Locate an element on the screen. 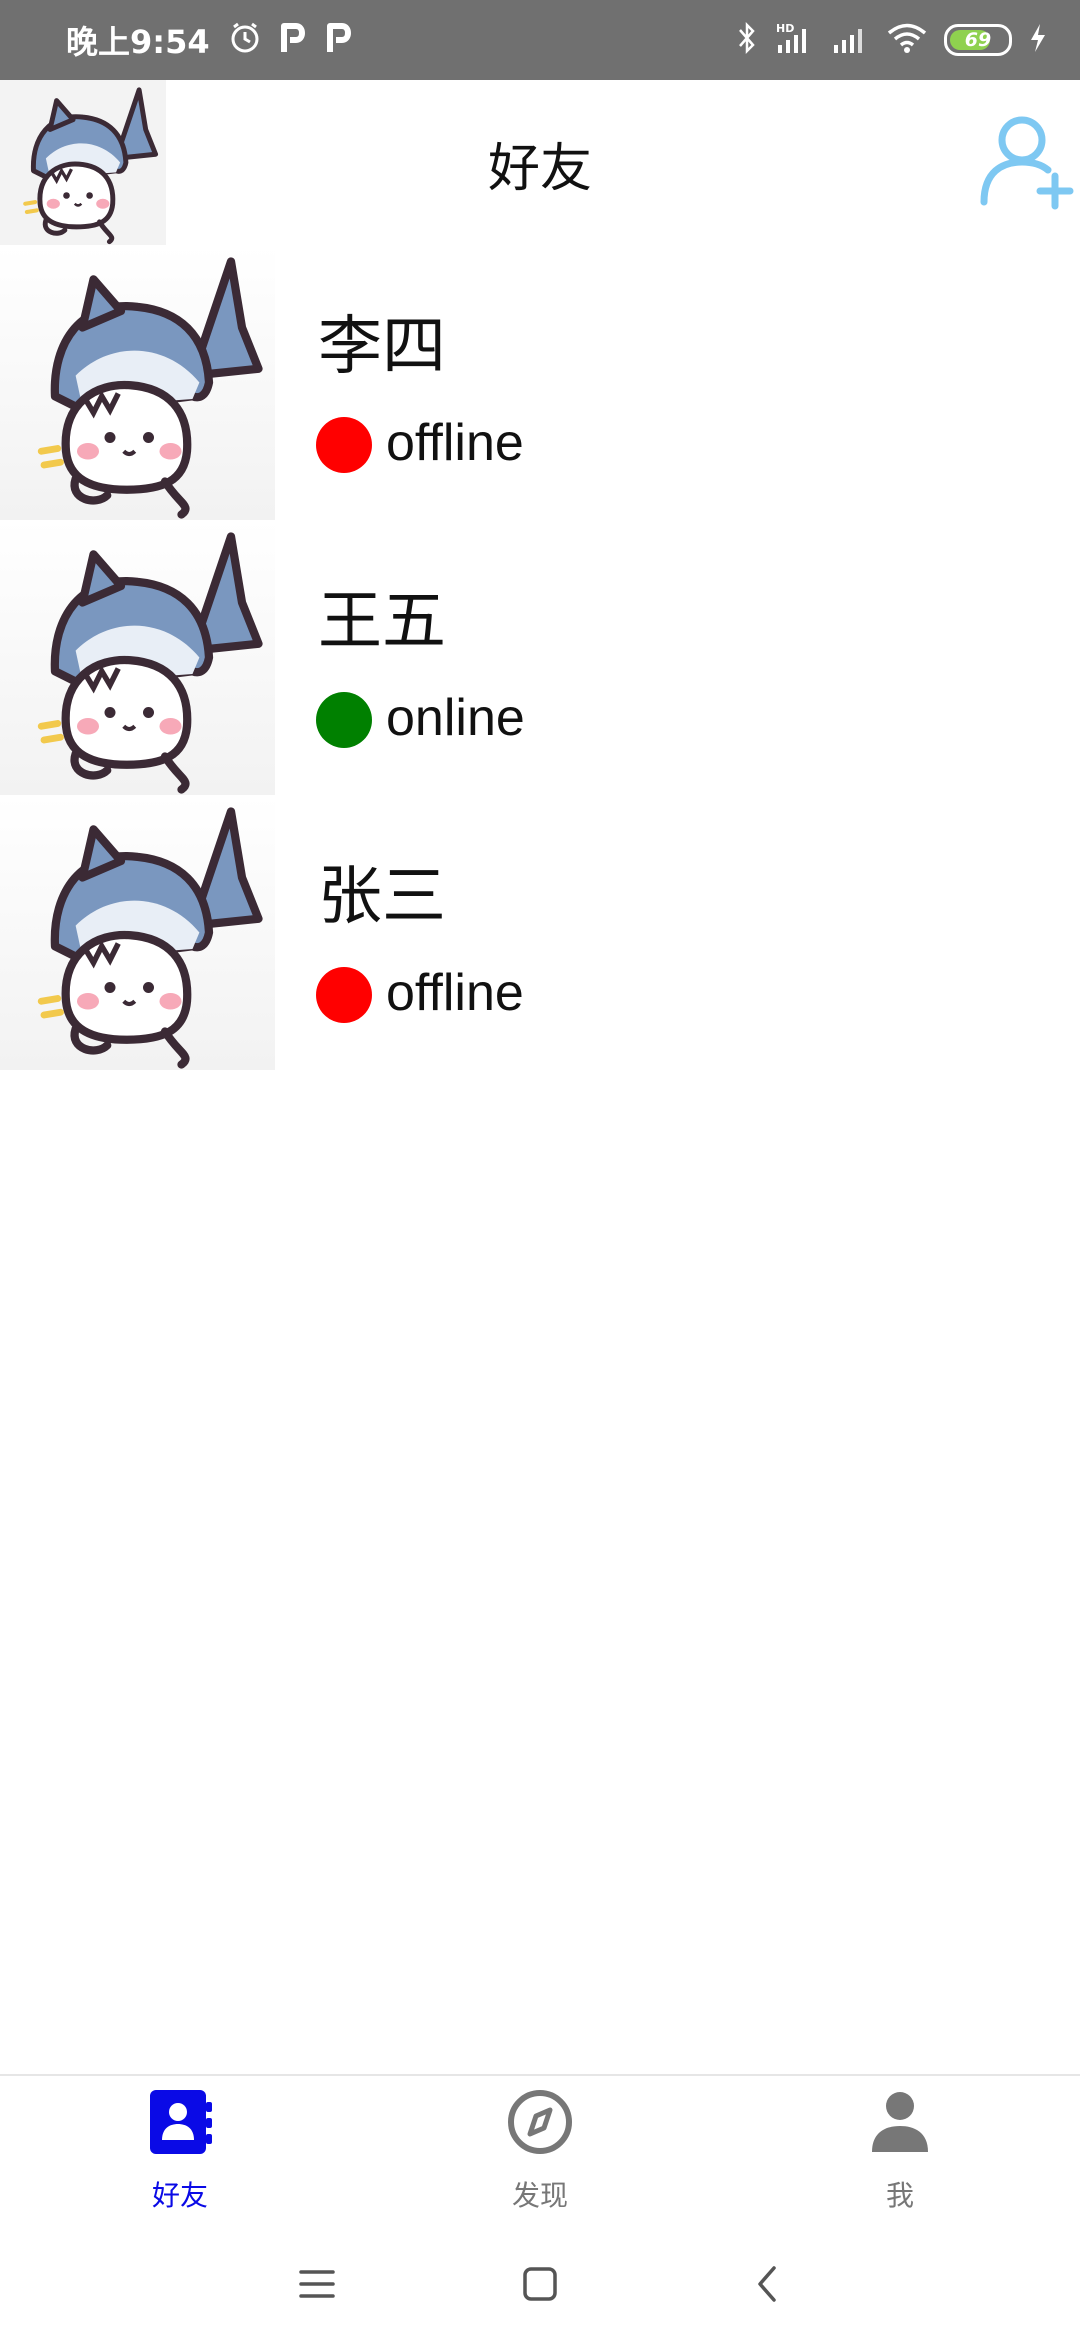 Image resolution: width=1080 pixels, height=2340 pixels. bluetooth-icon is located at coordinates (747, 40).